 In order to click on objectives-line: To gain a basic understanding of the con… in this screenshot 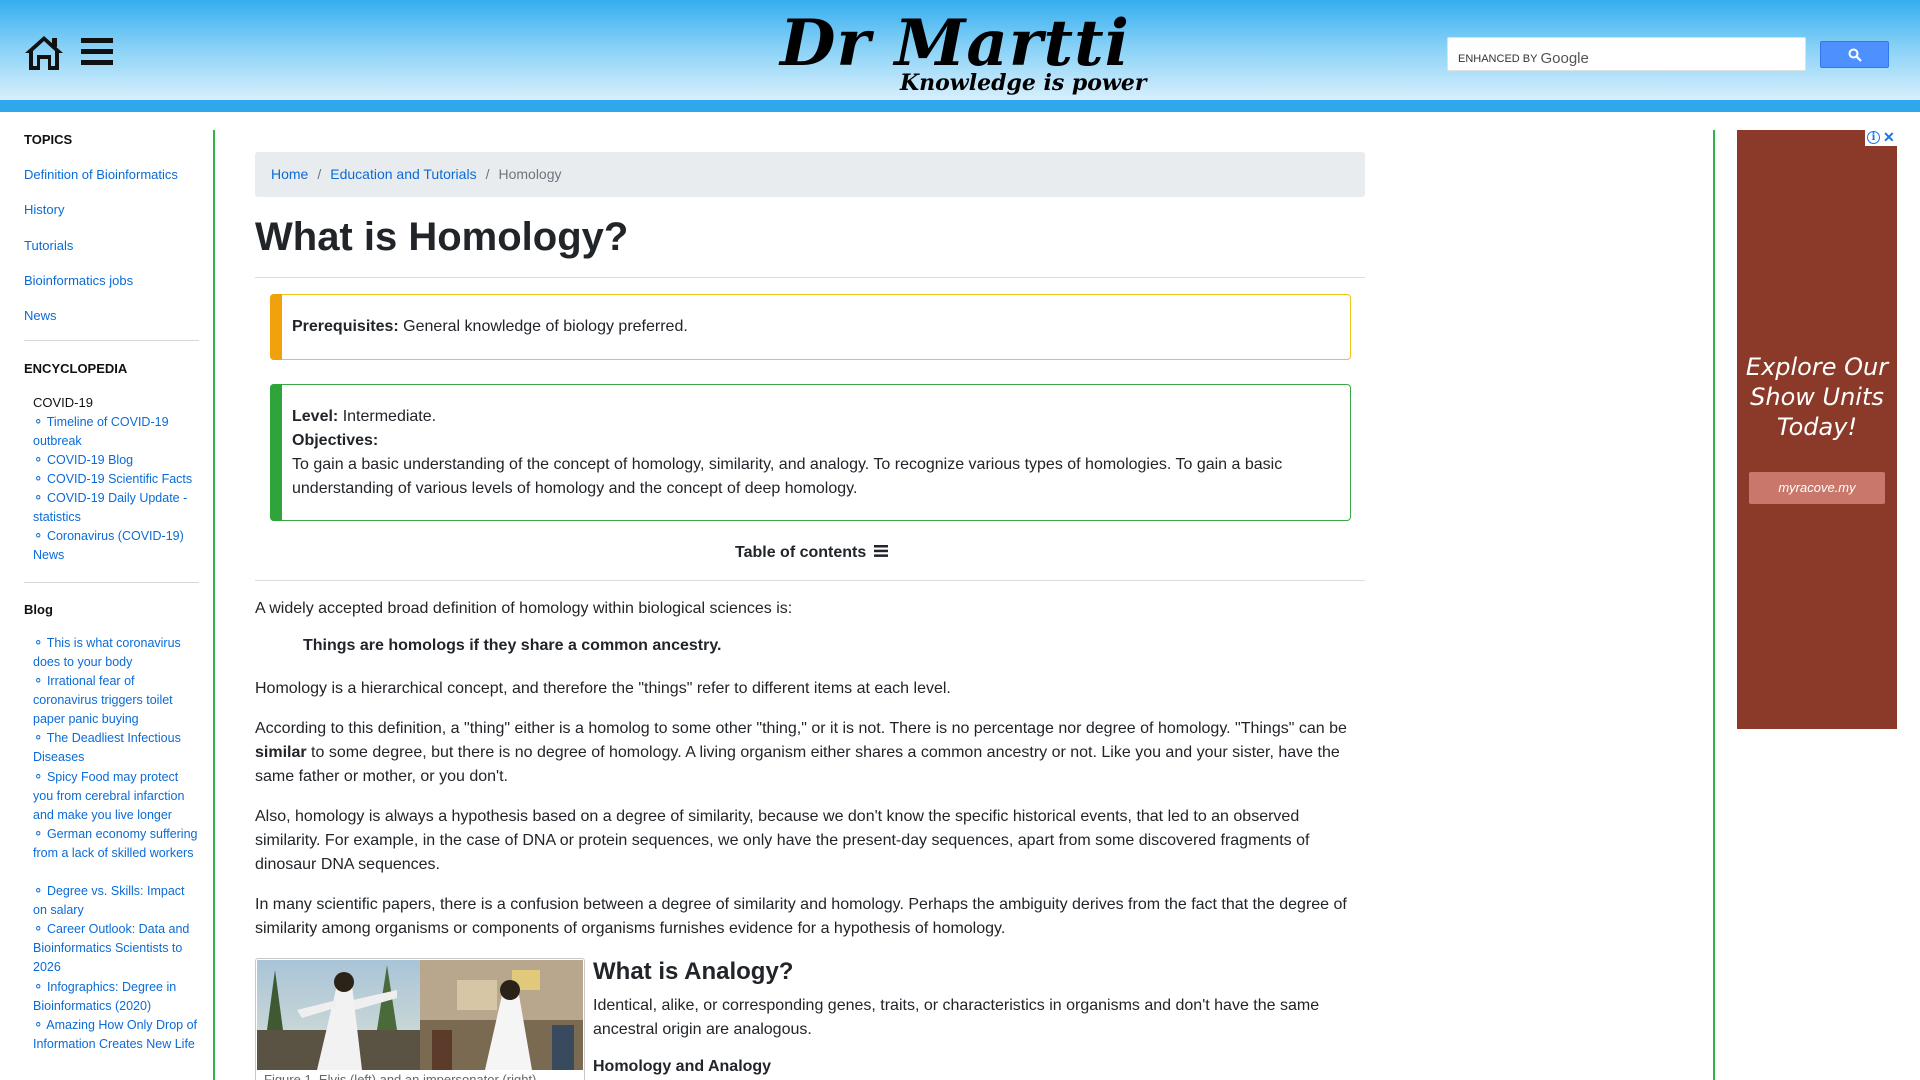, I will do `click(787, 464)`.